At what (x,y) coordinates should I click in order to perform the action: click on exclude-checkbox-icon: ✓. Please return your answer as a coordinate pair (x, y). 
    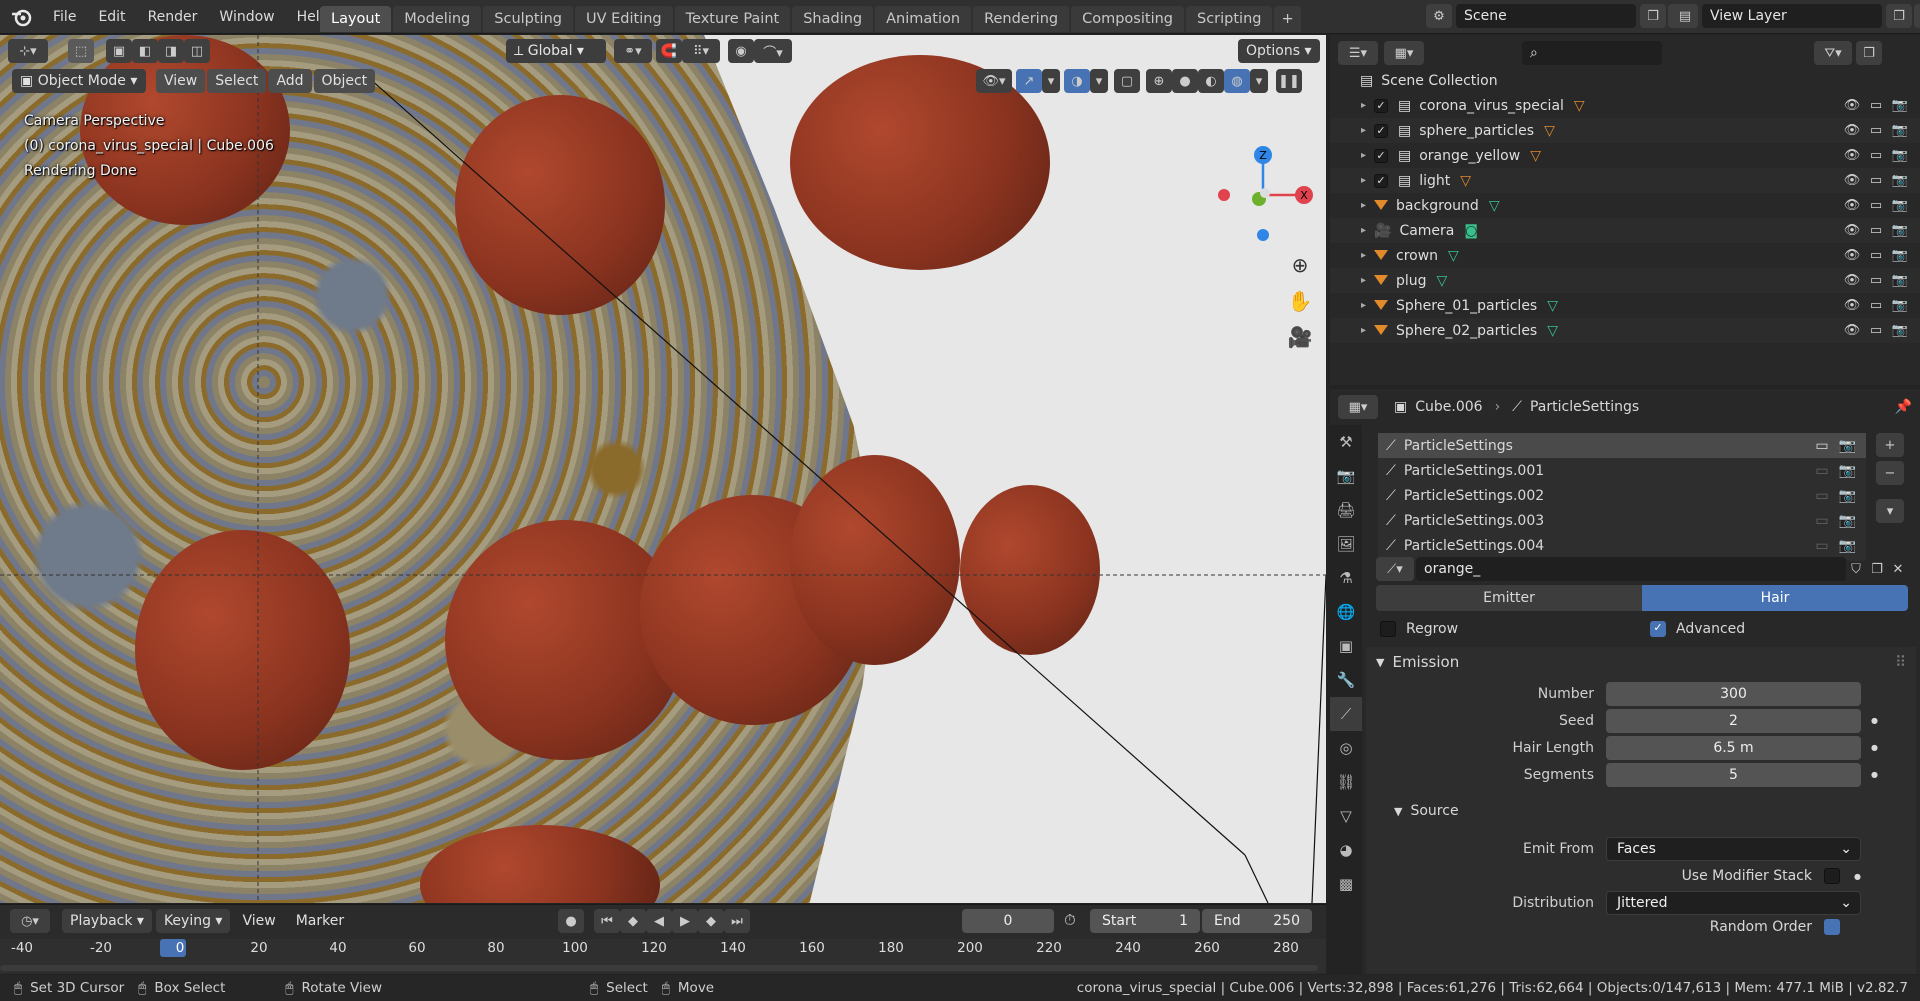
    Looking at the image, I should click on (1381, 155).